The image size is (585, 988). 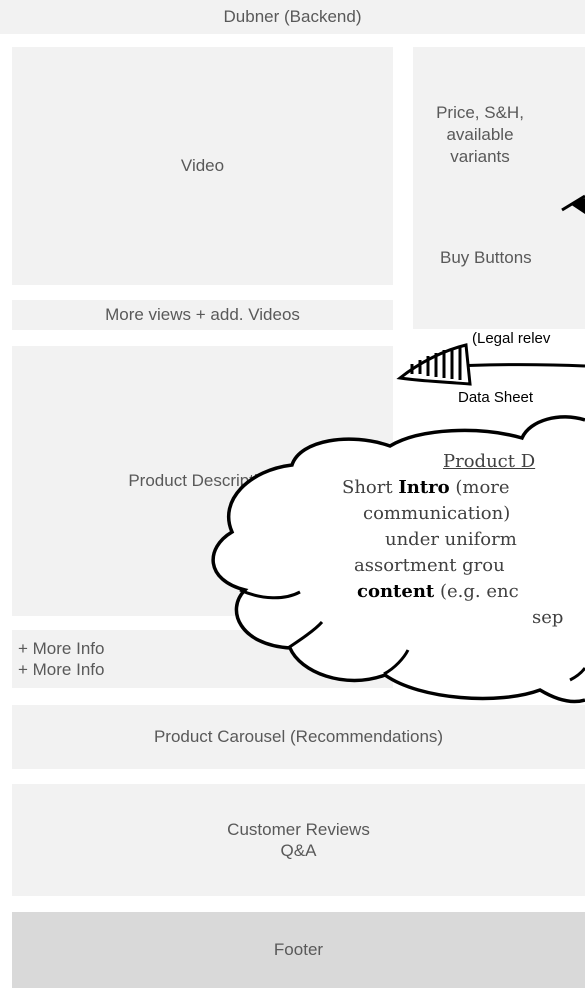 I want to click on arrow-hatching, so click(x=436, y=363).